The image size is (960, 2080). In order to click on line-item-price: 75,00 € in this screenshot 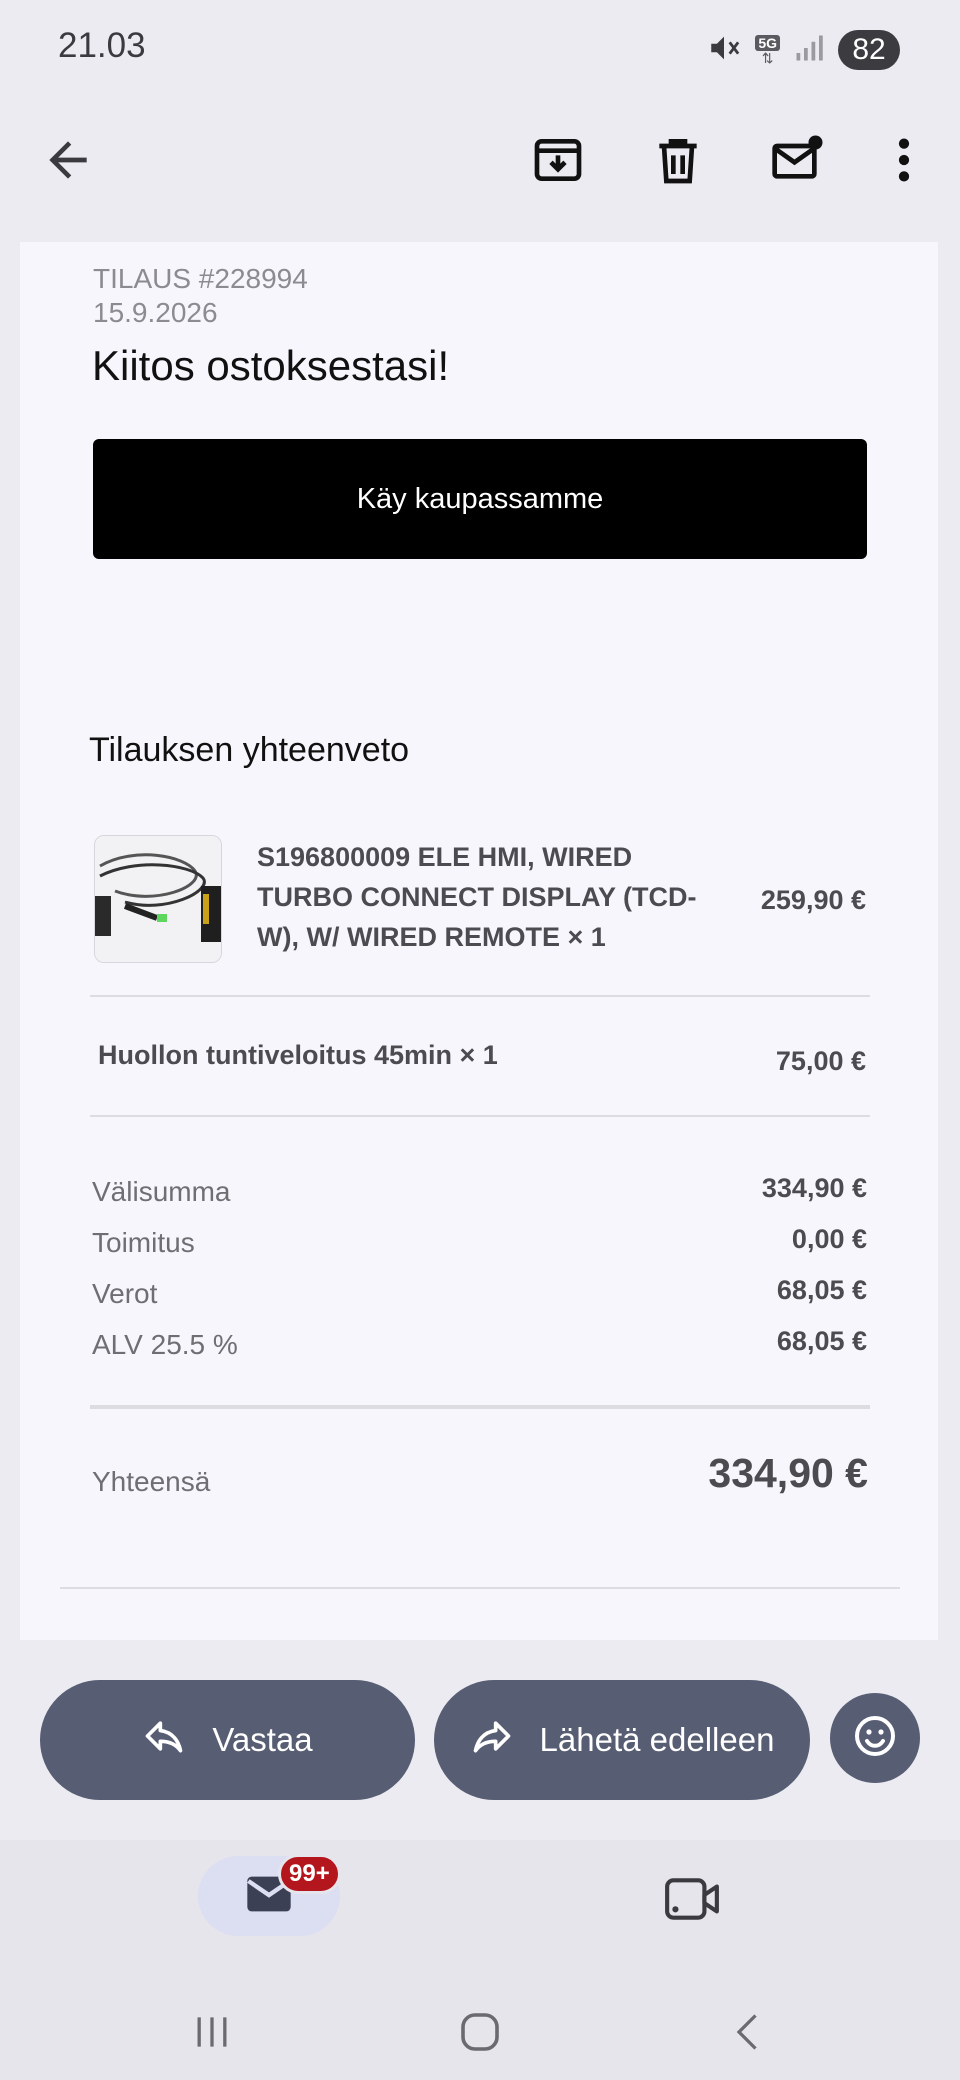, I will do `click(820, 1061)`.